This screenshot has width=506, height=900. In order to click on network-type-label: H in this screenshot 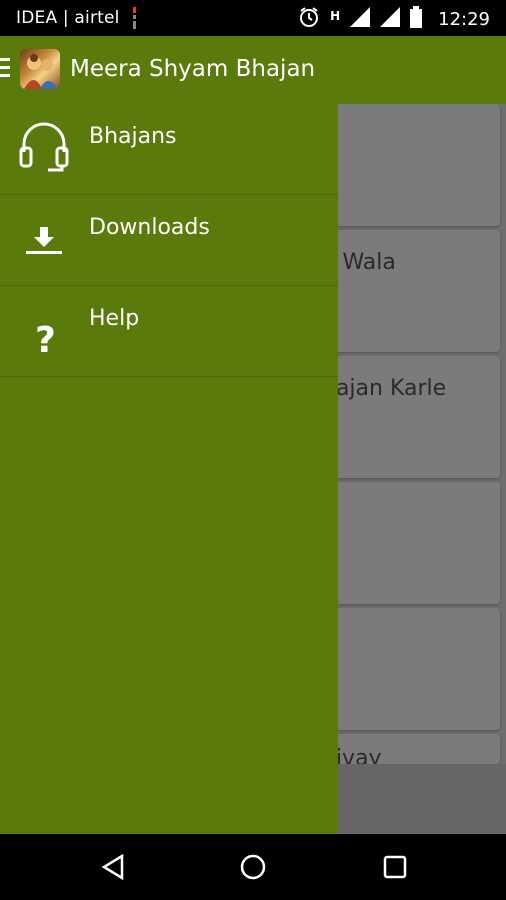, I will do `click(335, 15)`.